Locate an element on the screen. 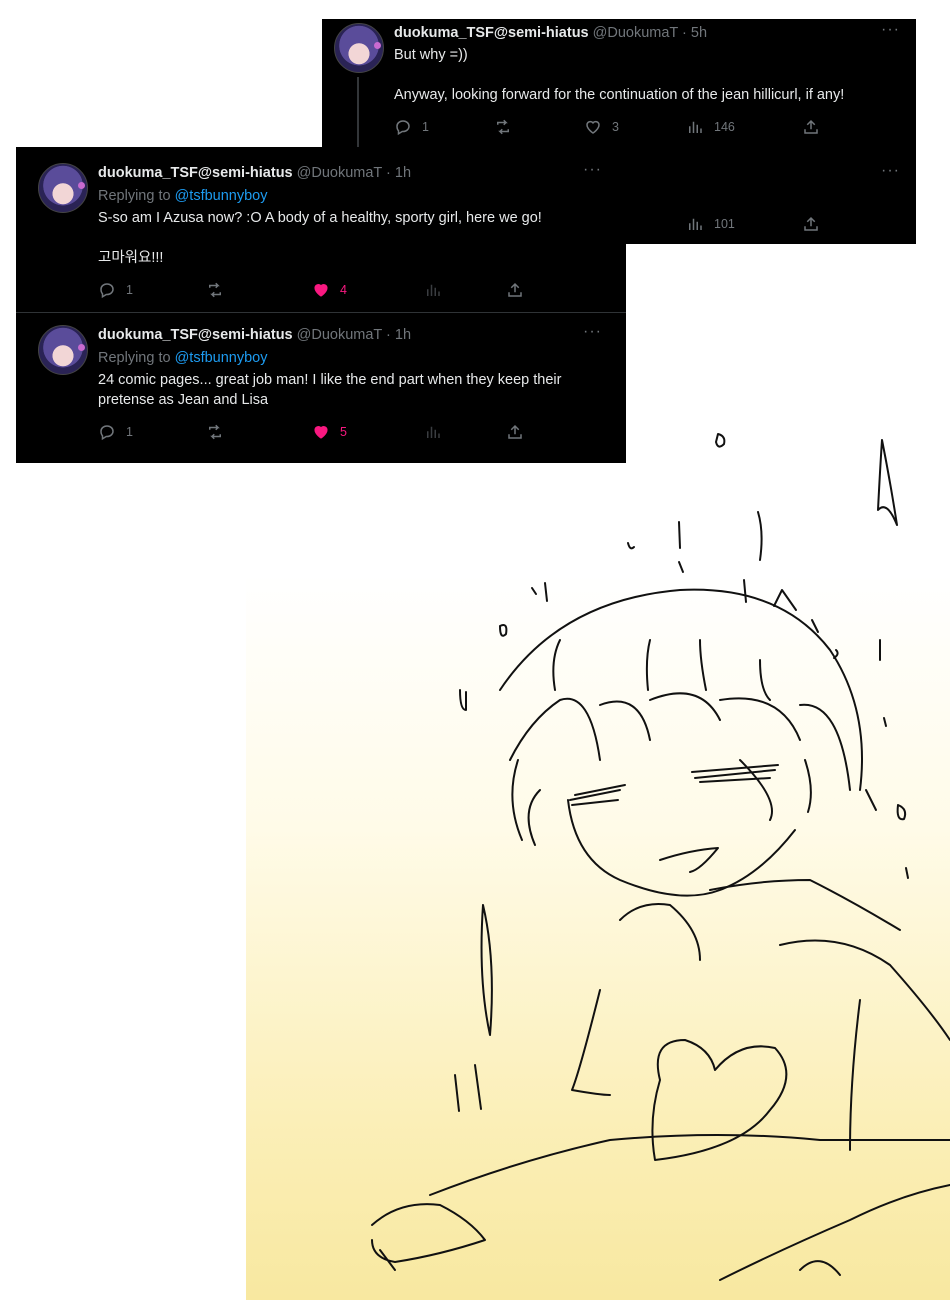 This screenshot has width=950, height=1300. action-bar: 1 3 146 is located at coordinates (649, 128).